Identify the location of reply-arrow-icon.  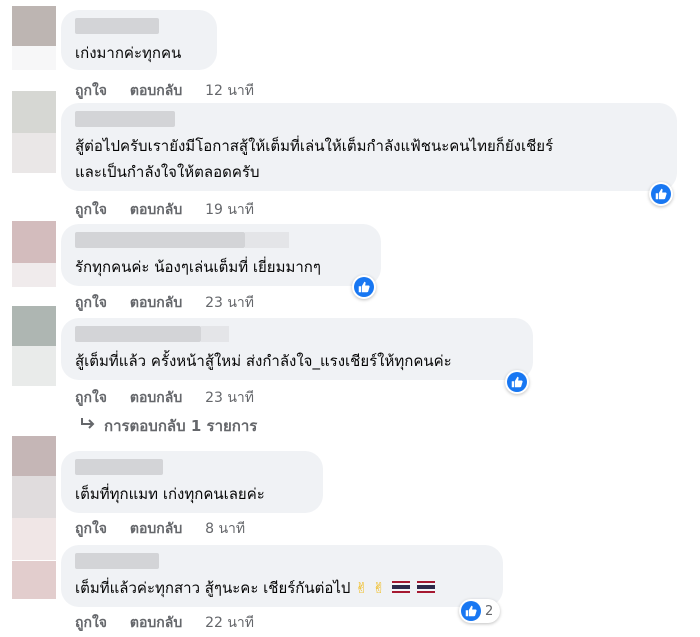
(88, 426).